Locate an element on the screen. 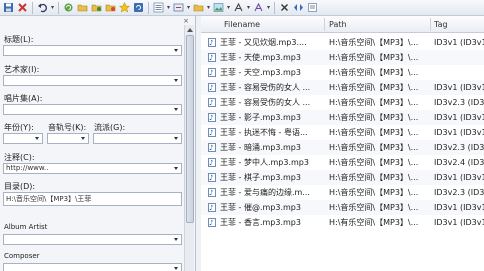  genre-label: 流派(G): is located at coordinates (110, 127).